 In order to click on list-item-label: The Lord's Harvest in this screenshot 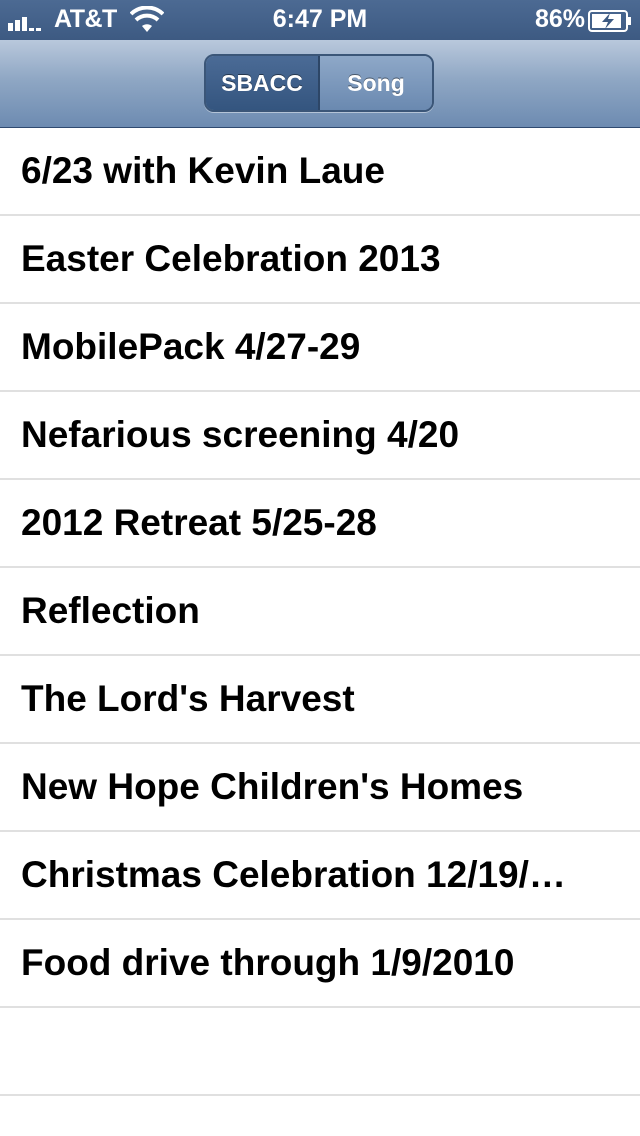, I will do `click(188, 698)`.